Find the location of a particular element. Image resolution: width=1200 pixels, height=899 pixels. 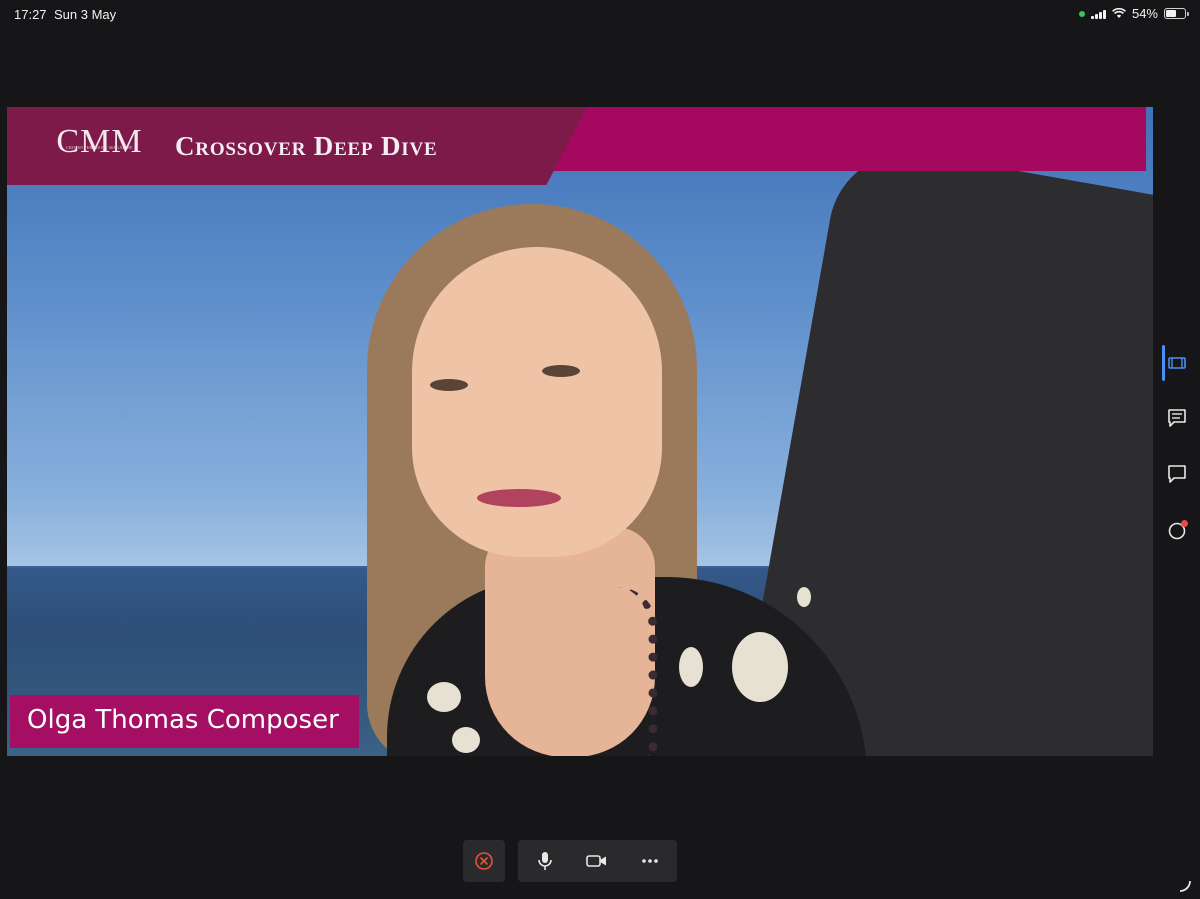

chat-list-icon is located at coordinates (1177, 418).